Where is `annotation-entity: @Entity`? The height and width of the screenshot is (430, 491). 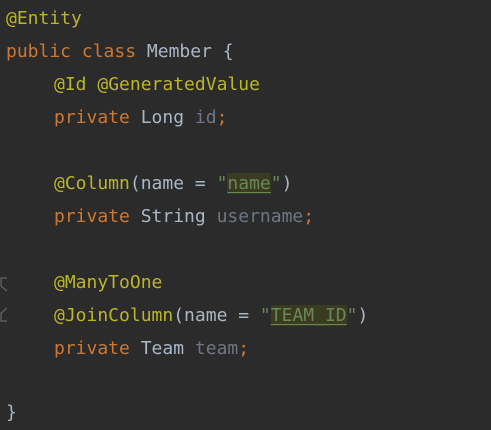
annotation-entity: @Entity is located at coordinates (44, 18).